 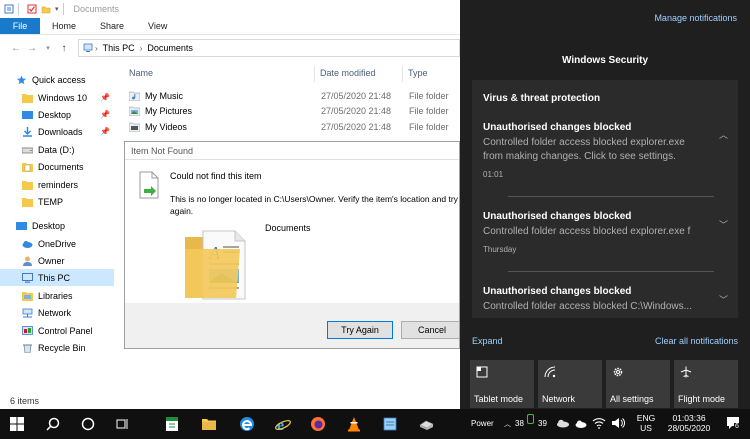 I want to click on breadcrumb-documents: Documents, so click(x=170, y=48).